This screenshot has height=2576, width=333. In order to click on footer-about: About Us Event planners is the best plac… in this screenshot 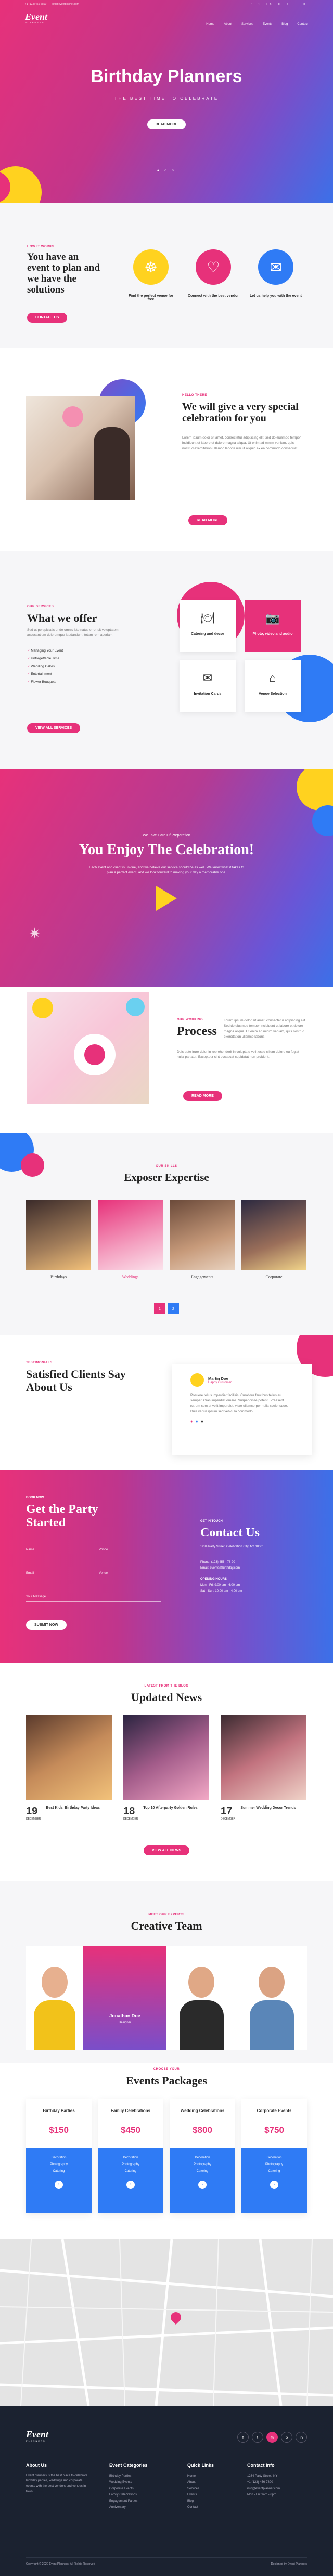, I will do `click(57, 2479)`.